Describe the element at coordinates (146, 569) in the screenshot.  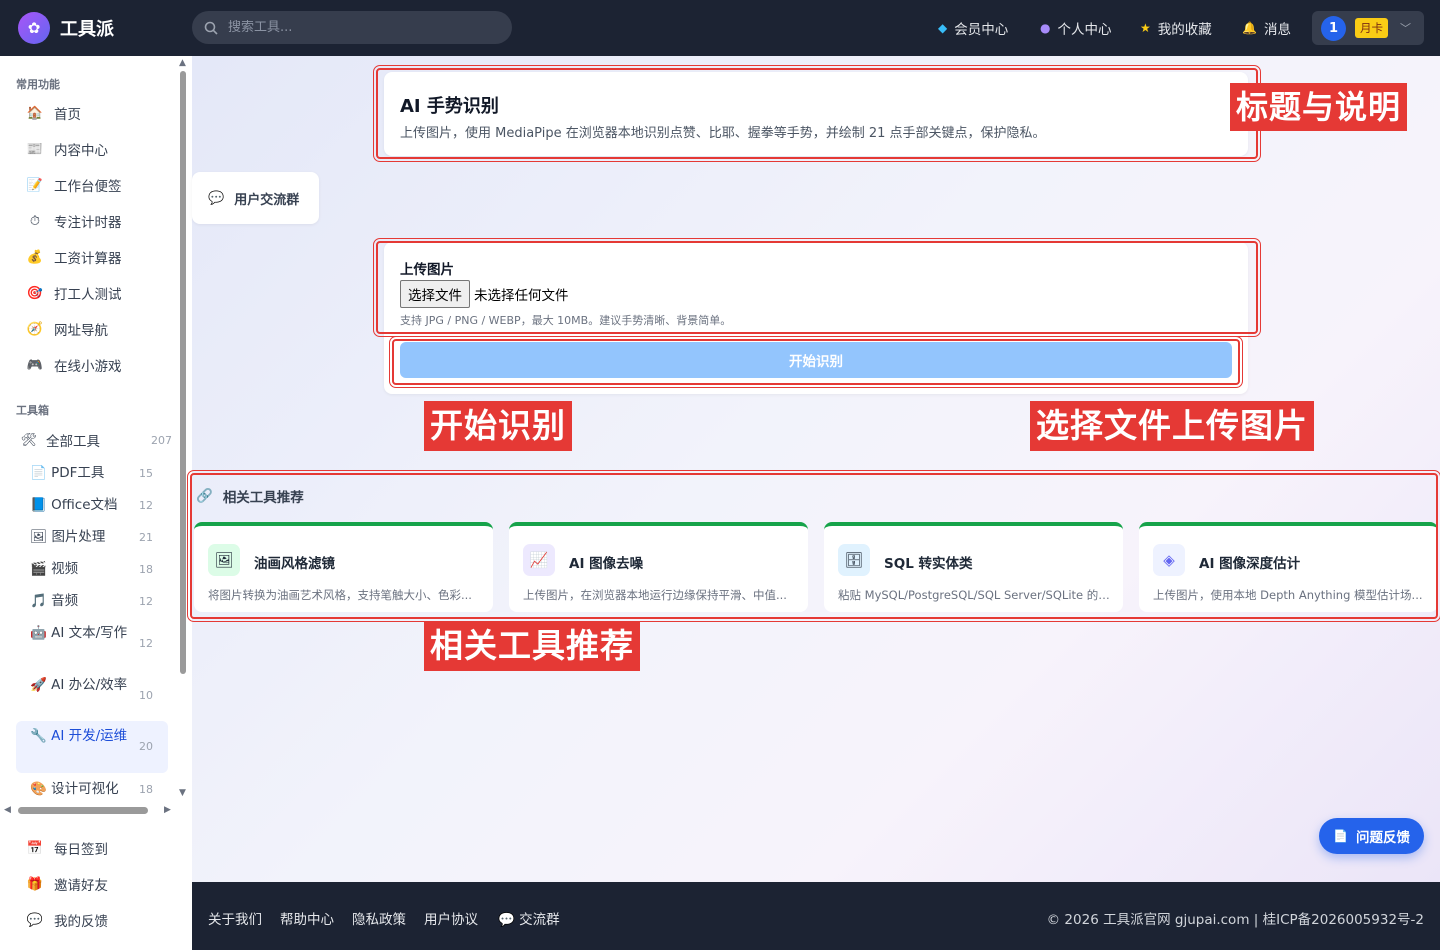
I see `sidebar-item-count: 18` at that location.